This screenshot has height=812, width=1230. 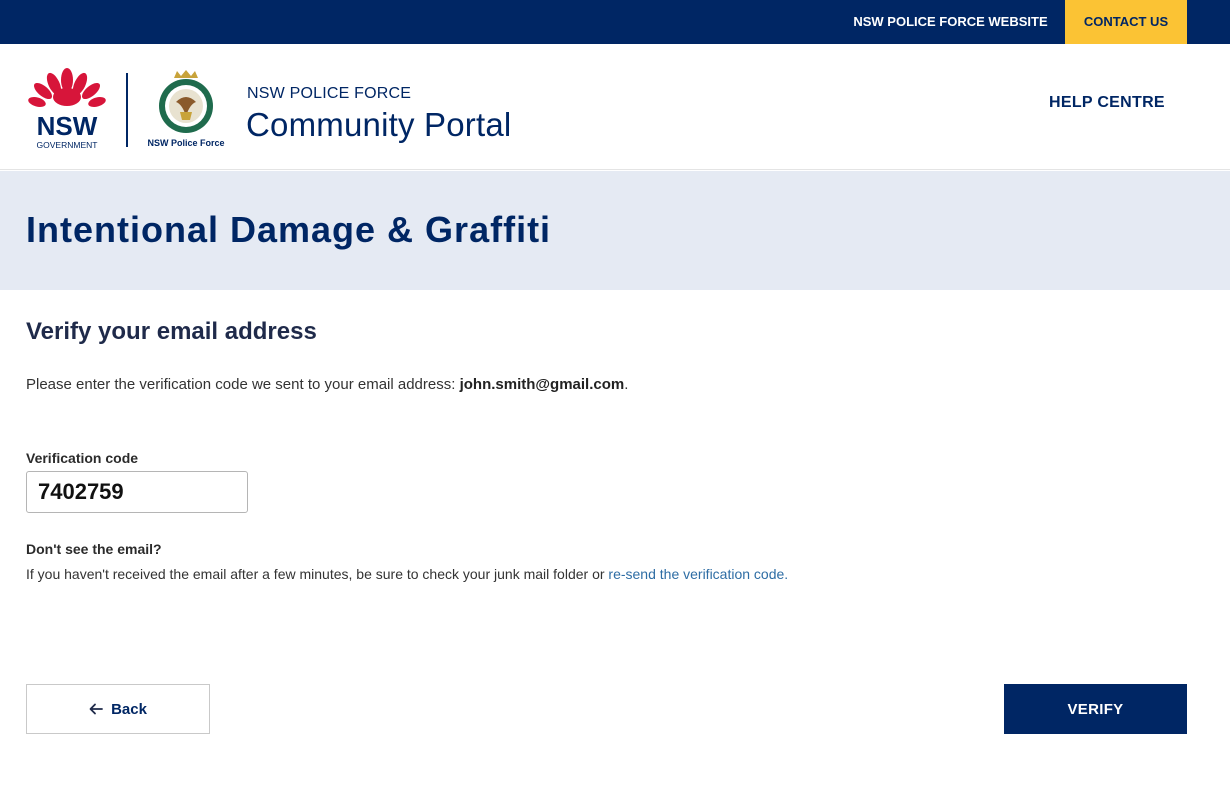 What do you see at coordinates (542, 384) in the screenshot?
I see `email-address: john.smith@gmail.com` at bounding box center [542, 384].